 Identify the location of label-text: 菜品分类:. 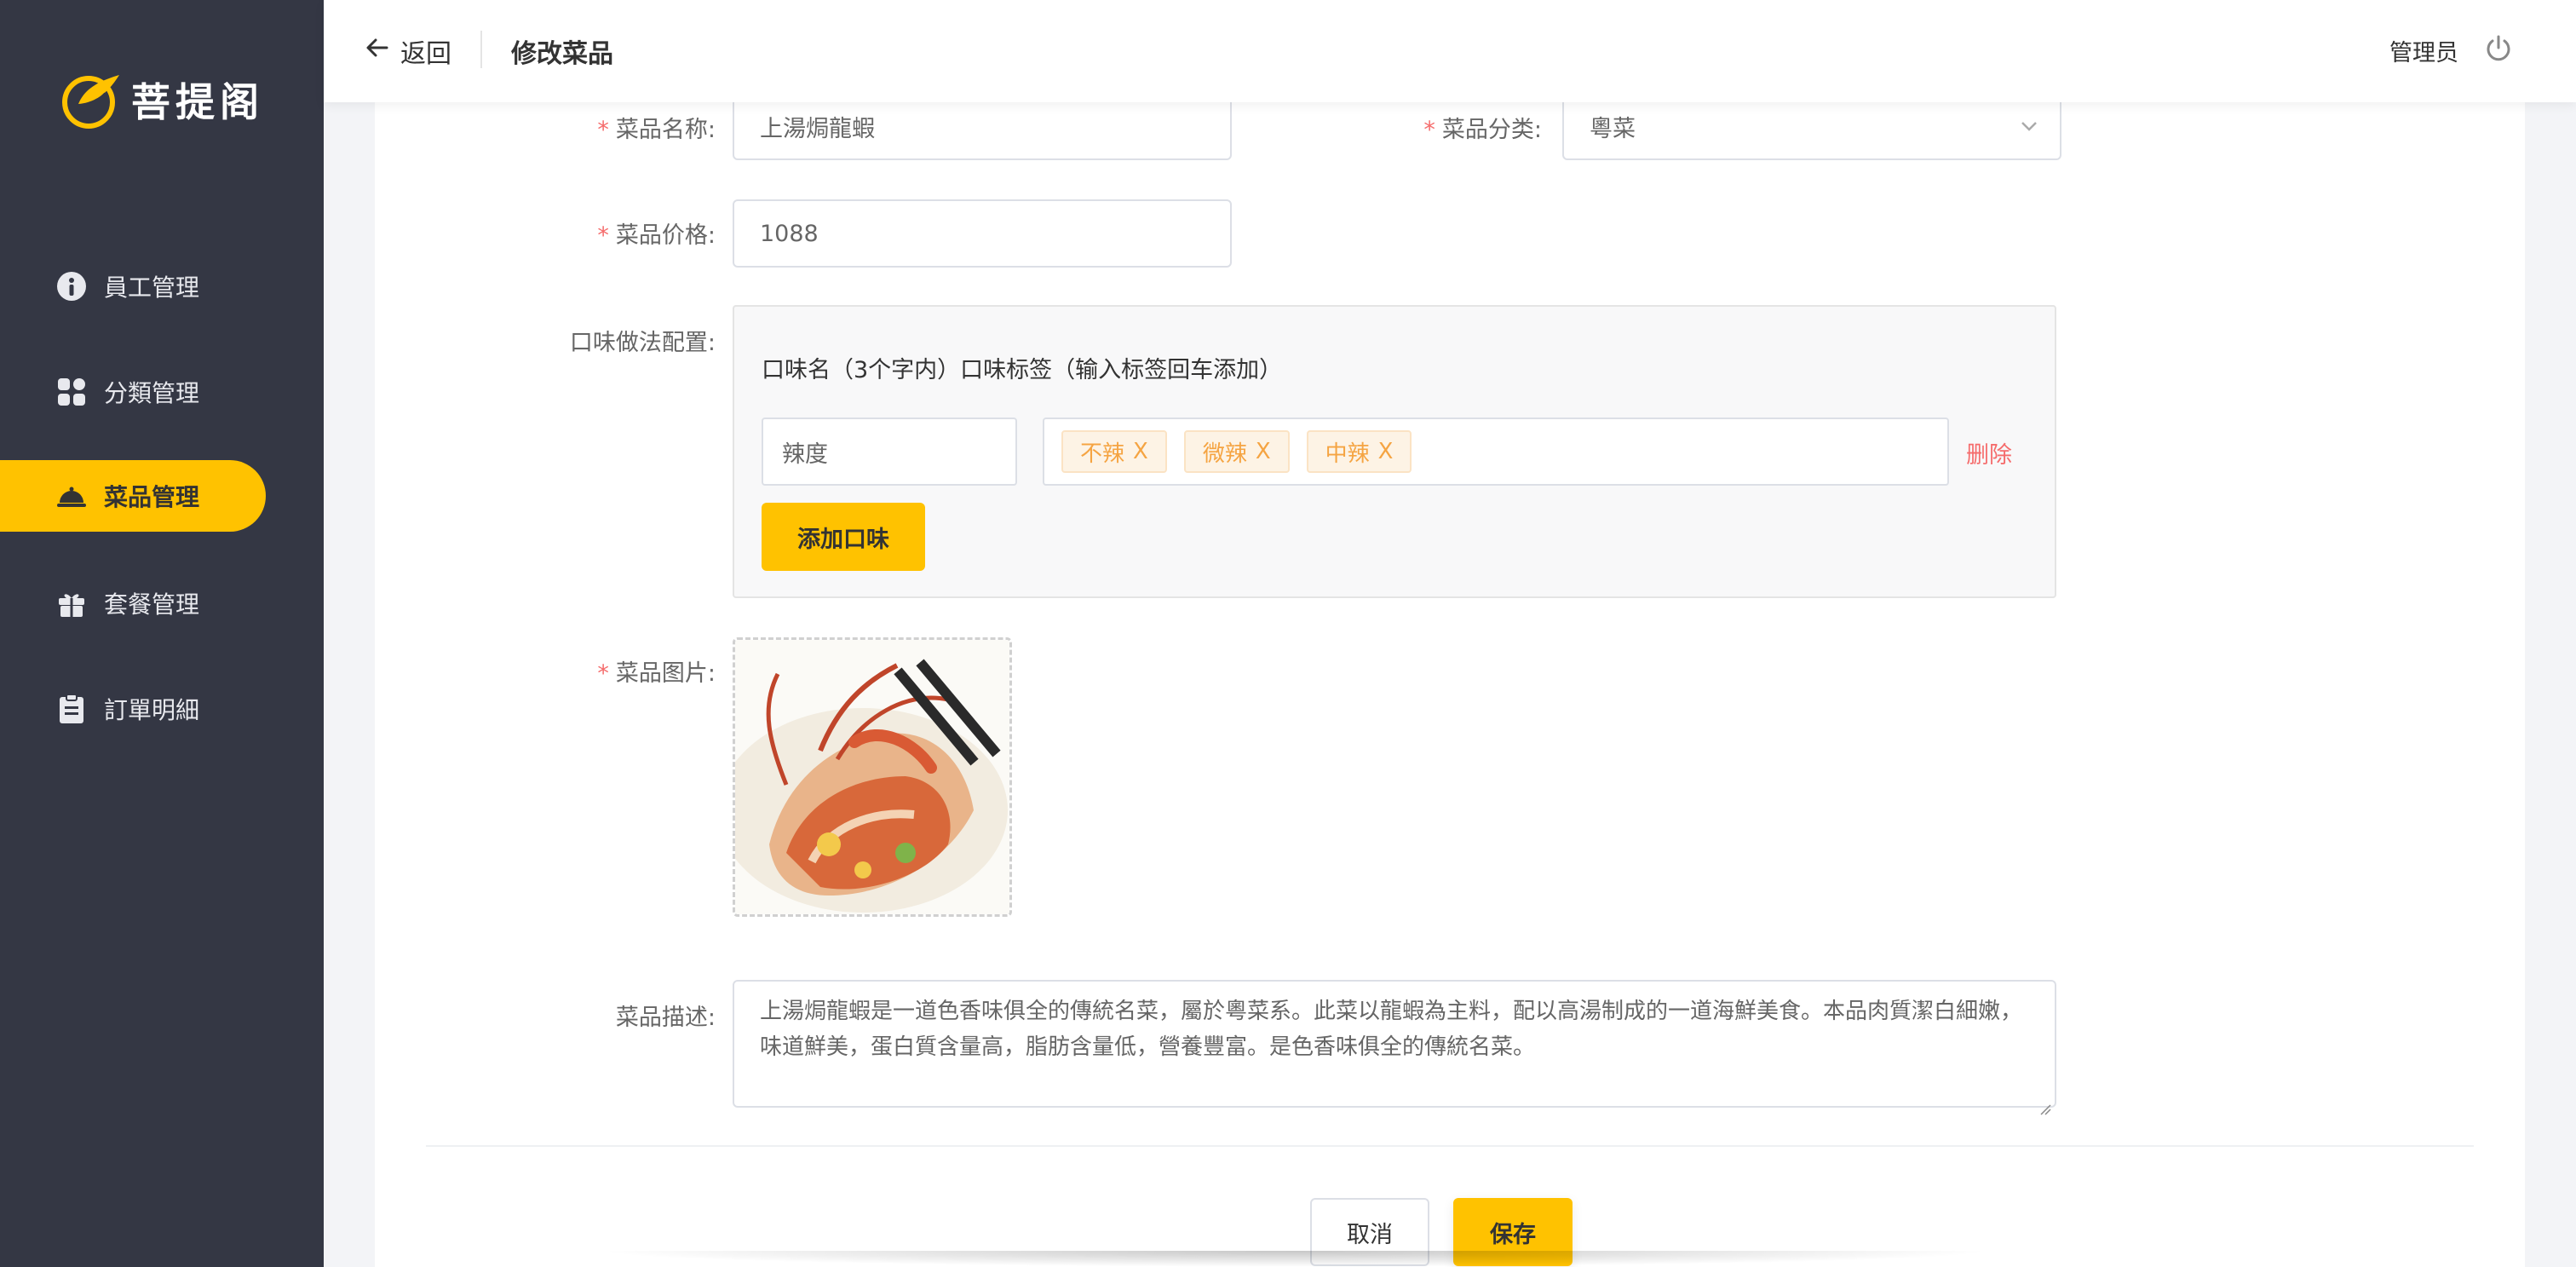
(1492, 130).